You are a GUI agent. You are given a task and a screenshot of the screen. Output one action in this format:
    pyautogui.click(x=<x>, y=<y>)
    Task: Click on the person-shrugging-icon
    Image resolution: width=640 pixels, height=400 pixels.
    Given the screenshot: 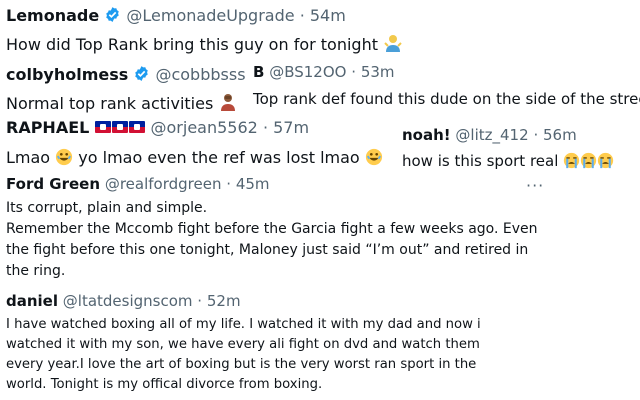 What is the action you would take?
    pyautogui.click(x=393, y=45)
    